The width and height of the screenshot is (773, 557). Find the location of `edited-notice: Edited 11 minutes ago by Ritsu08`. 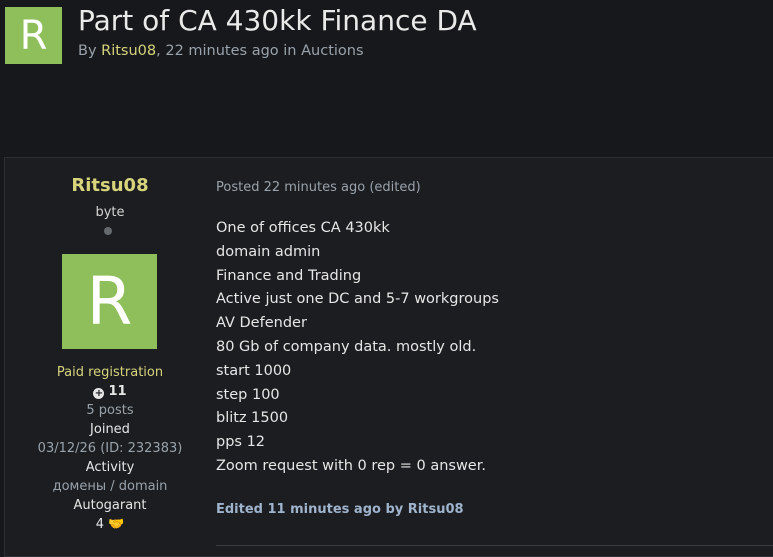

edited-notice: Edited 11 minutes ago by Ritsu08 is located at coordinates (340, 509).